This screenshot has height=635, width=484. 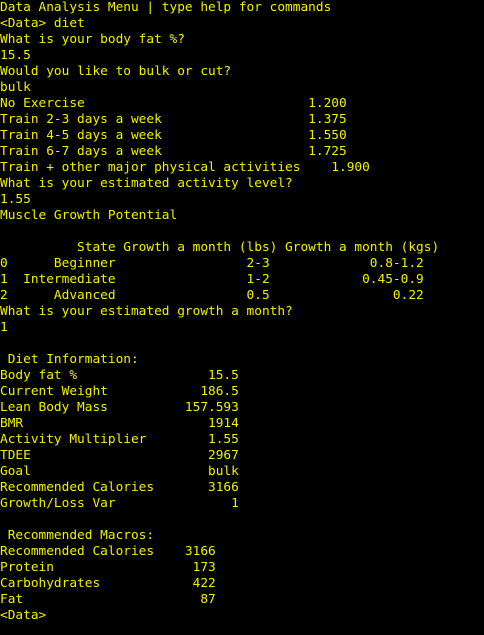 I want to click on growth-question: What is your estimated growth a month?, so click(x=146, y=311).